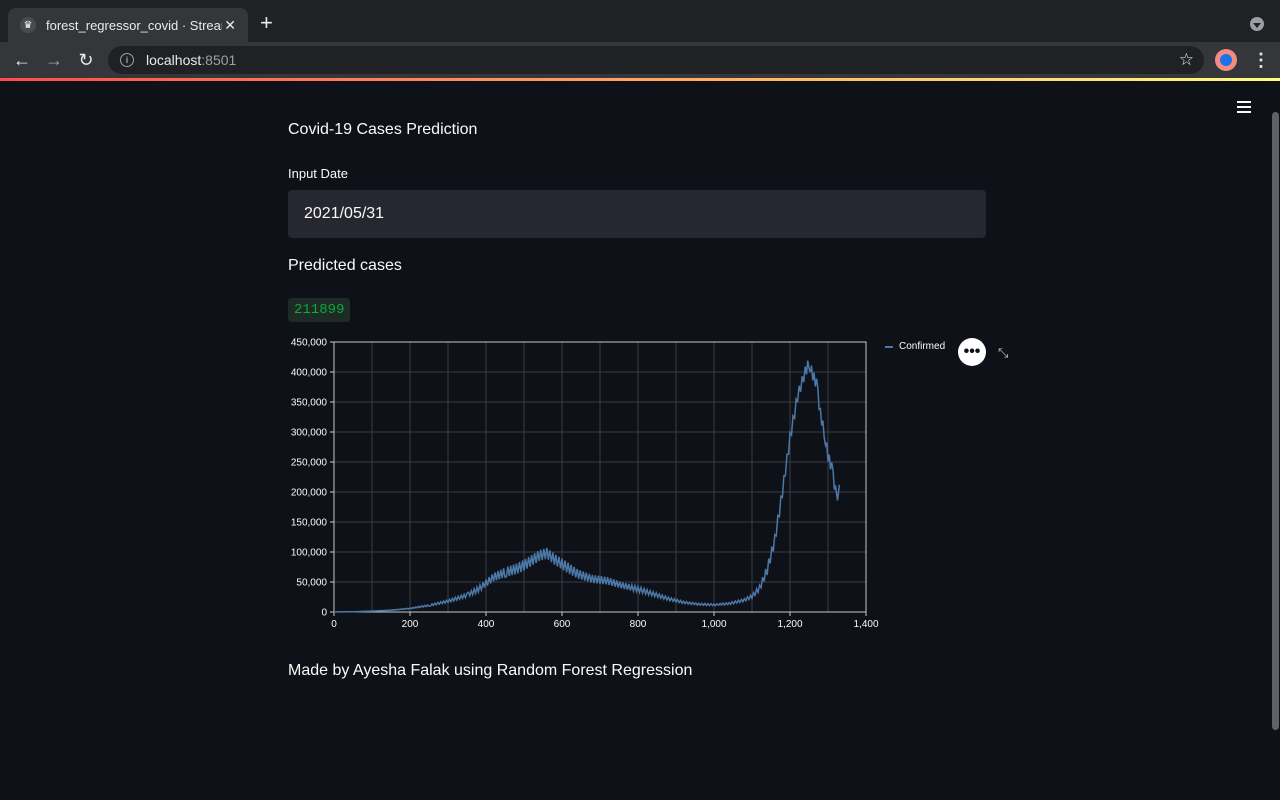  Describe the element at coordinates (134, 25) in the screenshot. I see `tab-title: forest_regressor_covid · Streamlit` at that location.